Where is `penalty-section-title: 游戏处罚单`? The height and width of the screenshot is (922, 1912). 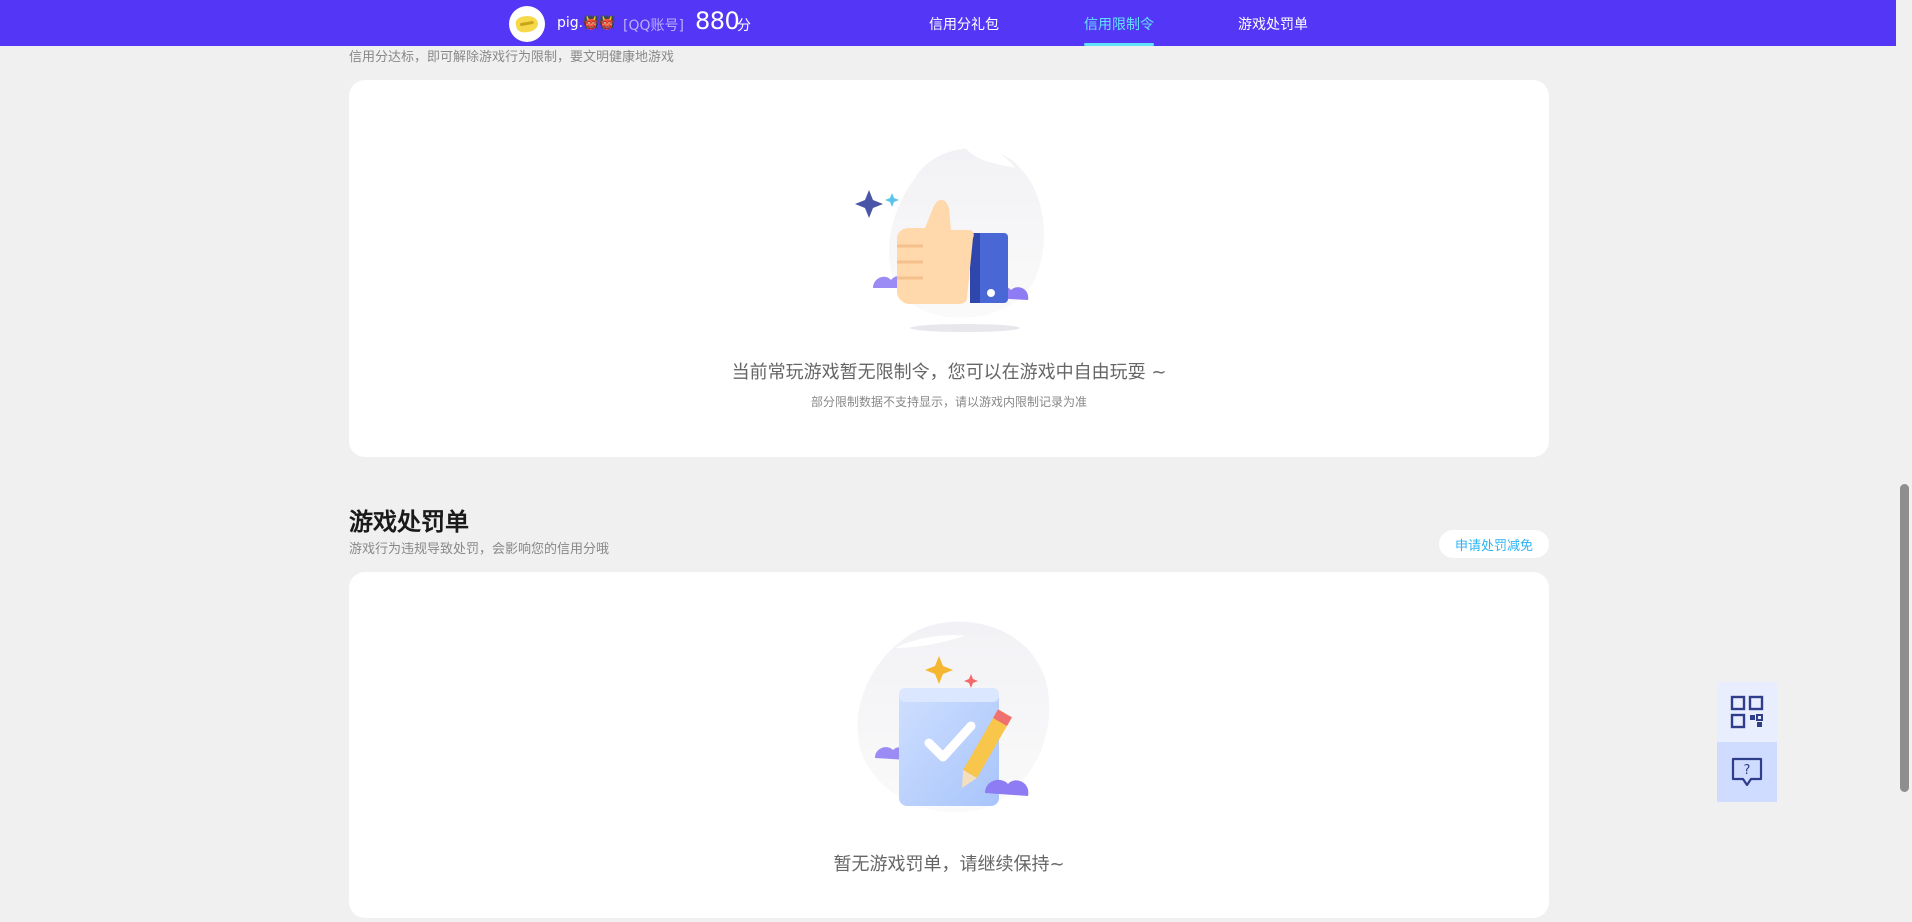 penalty-section-title: 游戏处罚单 is located at coordinates (409, 522).